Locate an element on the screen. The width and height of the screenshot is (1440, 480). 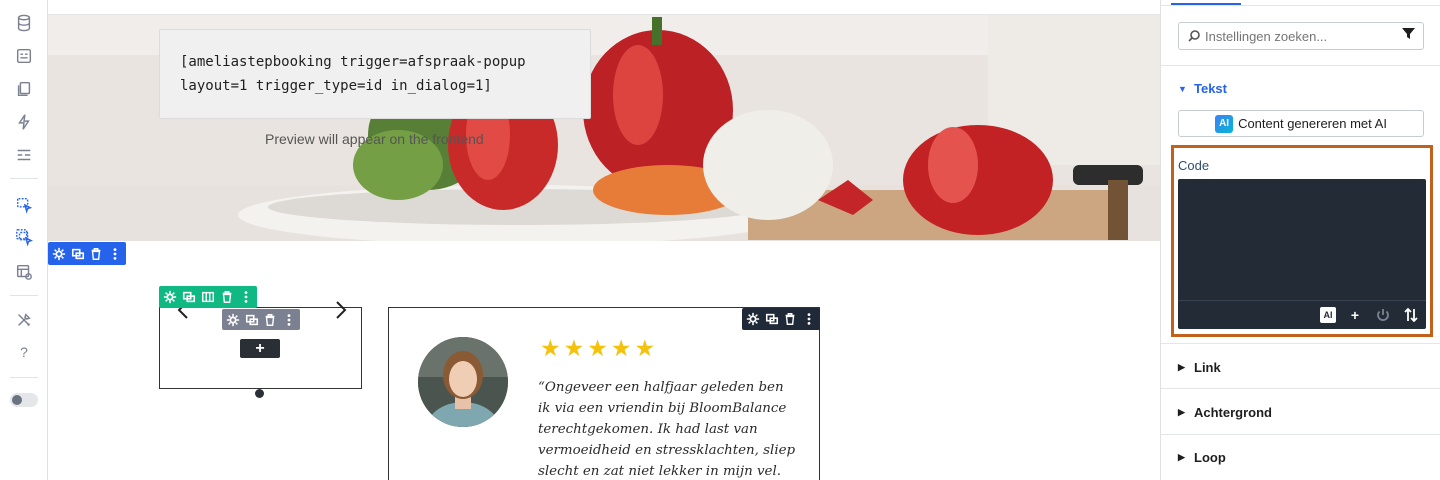
code-label: Code is located at coordinates (1194, 165).